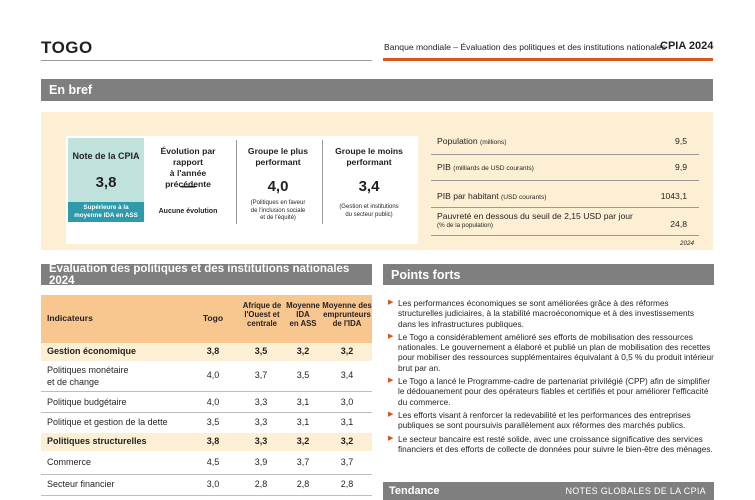 This screenshot has width=755, height=500. Describe the element at coordinates (70, 318) in the screenshot. I see `th-indicators: Indicateurs` at that location.